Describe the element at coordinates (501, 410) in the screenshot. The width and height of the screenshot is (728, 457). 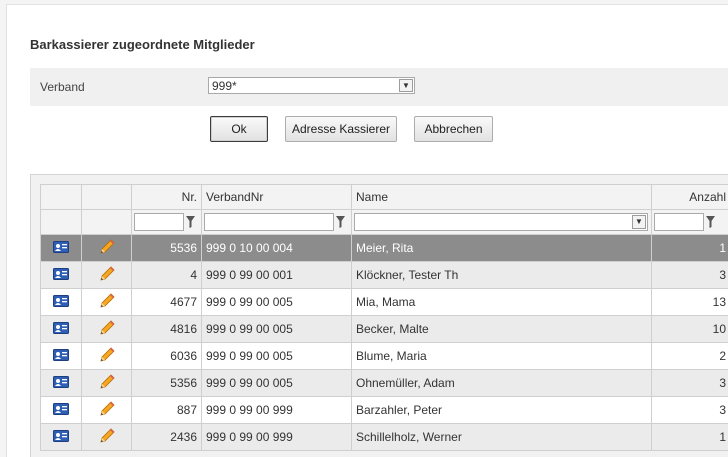
I see `cell-name: Barzahler, Peter` at that location.